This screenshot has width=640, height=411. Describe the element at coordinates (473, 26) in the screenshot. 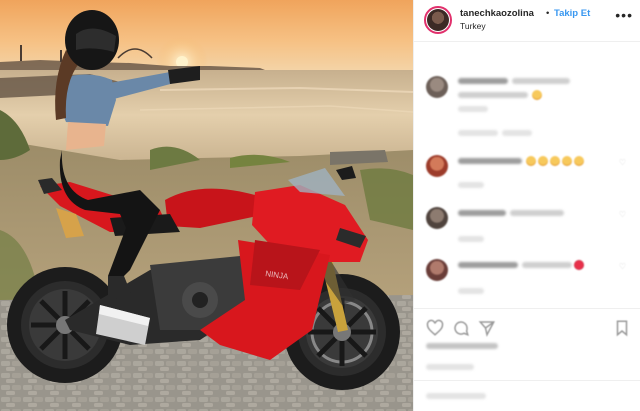

I see `post-location: Turkey` at that location.